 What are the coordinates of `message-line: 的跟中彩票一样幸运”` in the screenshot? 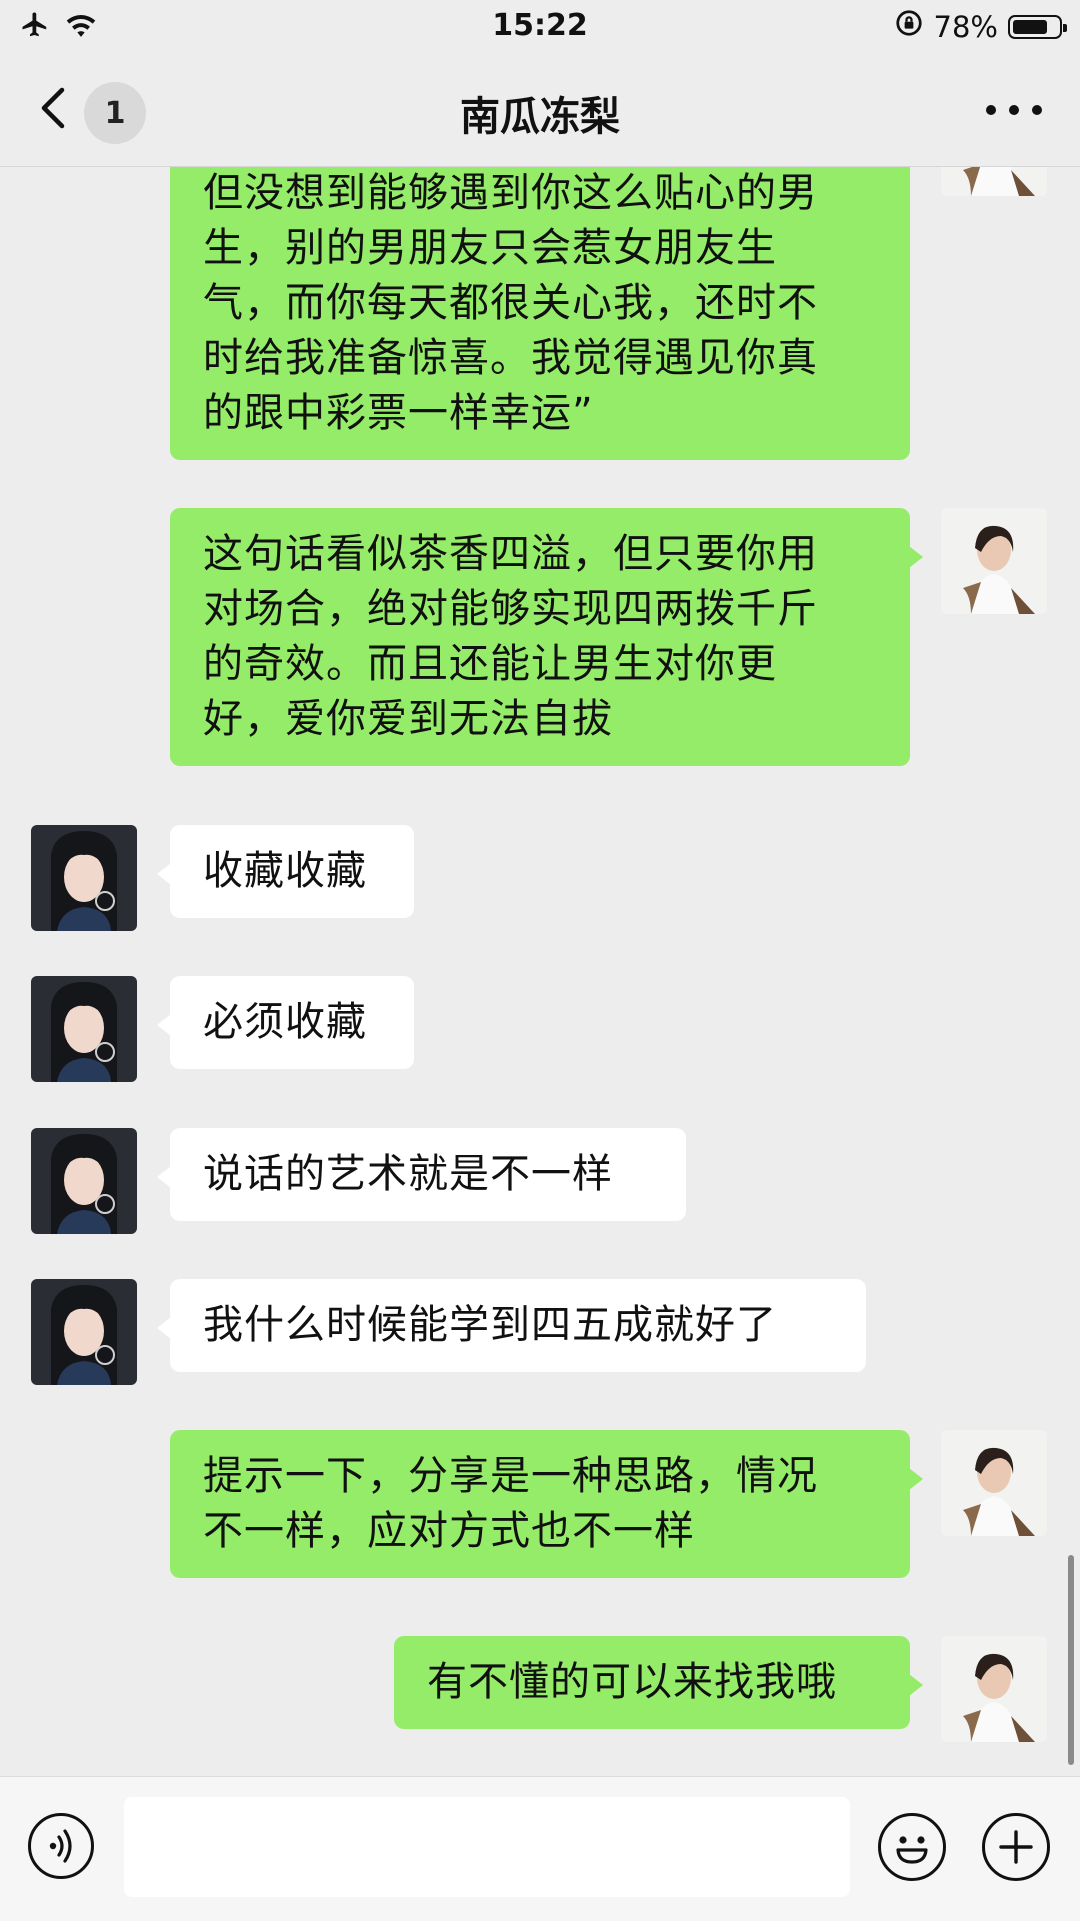 It's located at (398, 413).